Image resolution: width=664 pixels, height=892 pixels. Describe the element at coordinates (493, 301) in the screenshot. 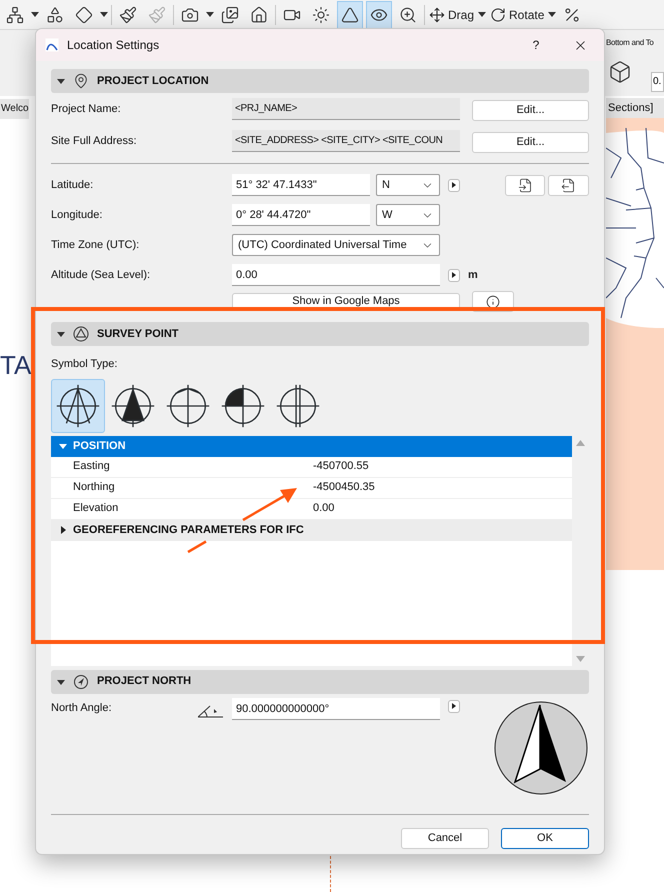

I see `info-icon` at that location.